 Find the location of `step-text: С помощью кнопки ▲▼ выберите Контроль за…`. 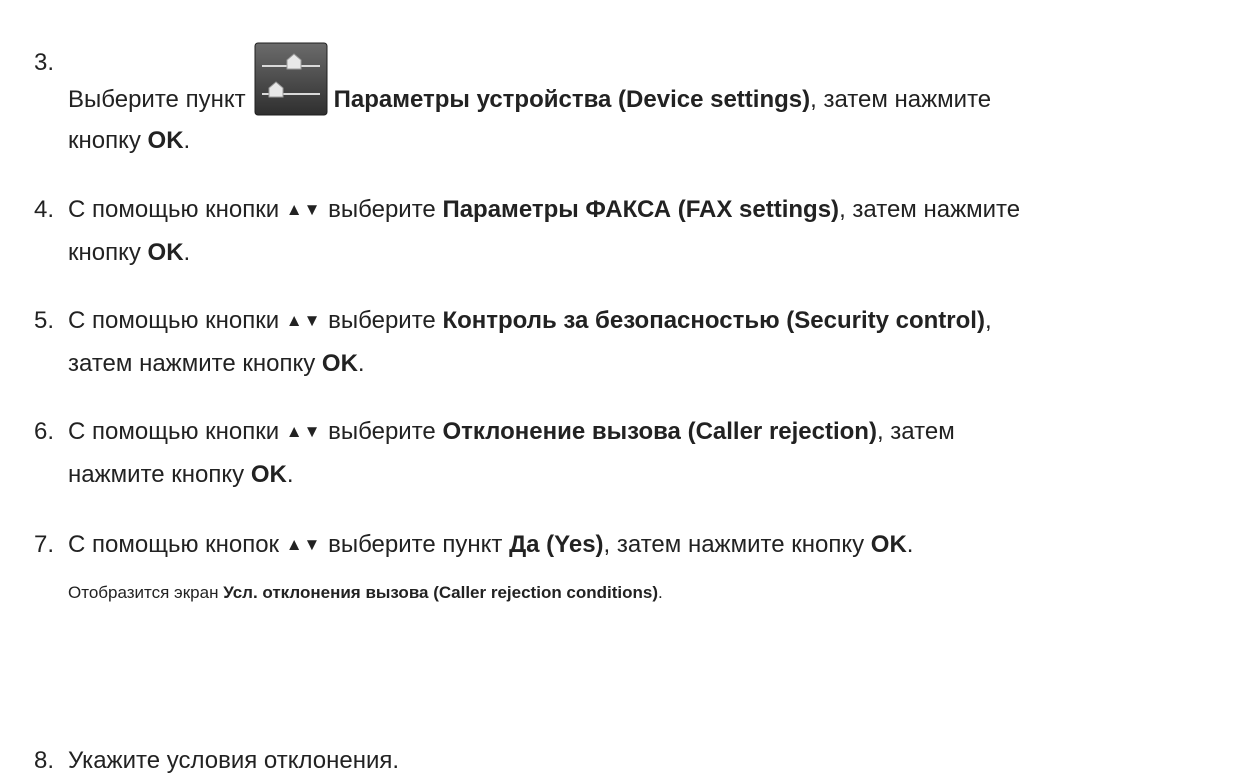

step-text: С помощью кнопки ▲▼ выберите Контроль за… is located at coordinates (651, 342).